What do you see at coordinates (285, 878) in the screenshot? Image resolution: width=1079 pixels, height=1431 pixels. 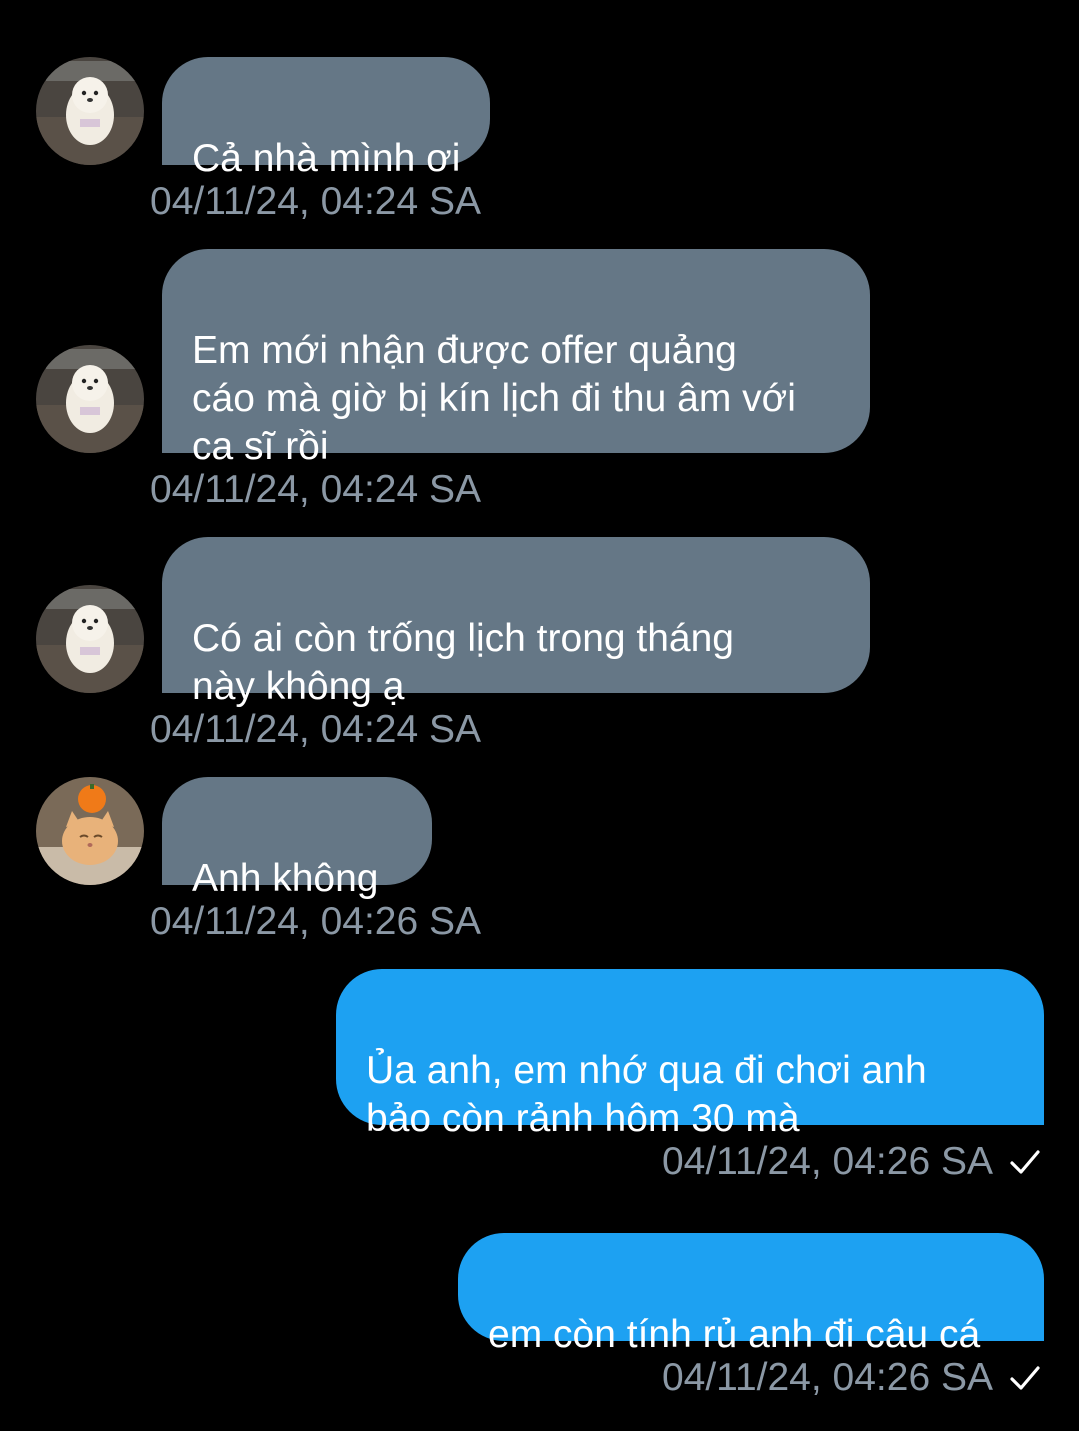 I see `message-text: Anh không` at bounding box center [285, 878].